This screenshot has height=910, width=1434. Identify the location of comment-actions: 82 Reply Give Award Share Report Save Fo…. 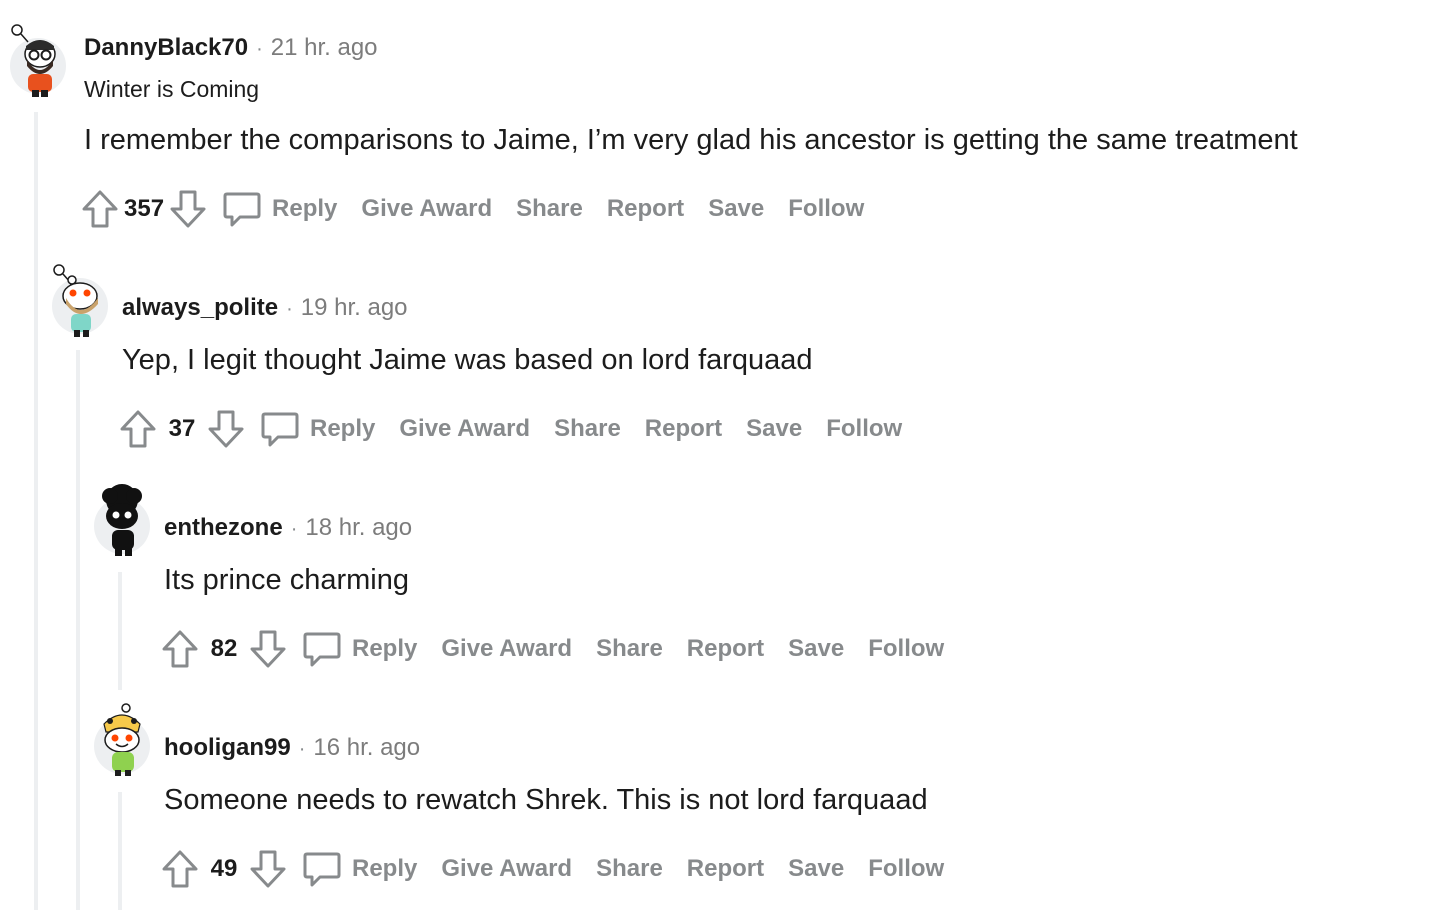
(552, 649).